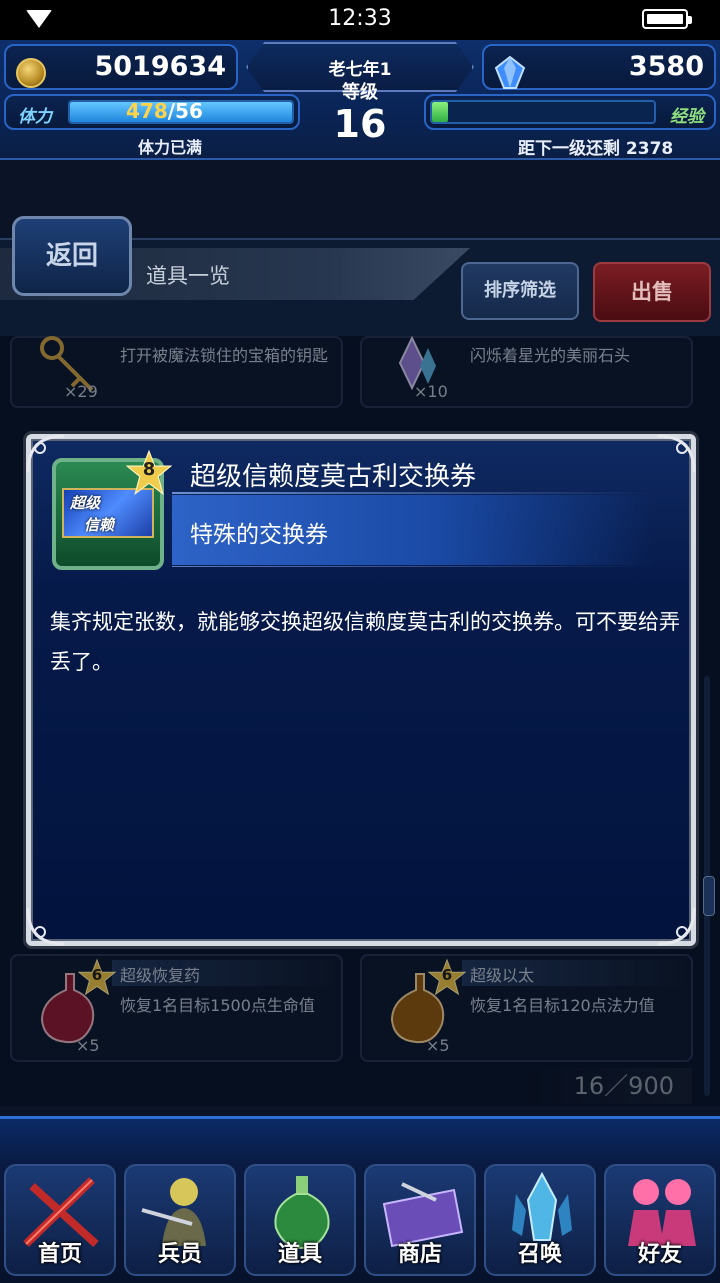 This screenshot has width=720, height=1283. What do you see at coordinates (149, 469) in the screenshot?
I see `rank-number: 8` at bounding box center [149, 469].